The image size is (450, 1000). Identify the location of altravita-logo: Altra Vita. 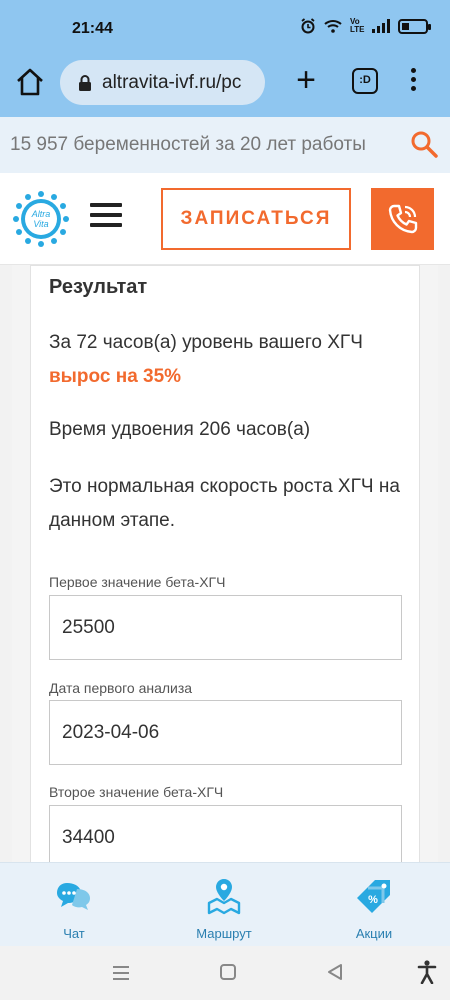
(41, 219).